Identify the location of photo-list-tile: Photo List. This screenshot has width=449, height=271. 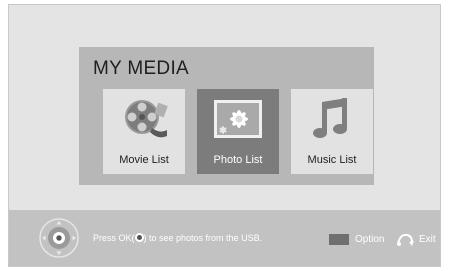
(238, 131).